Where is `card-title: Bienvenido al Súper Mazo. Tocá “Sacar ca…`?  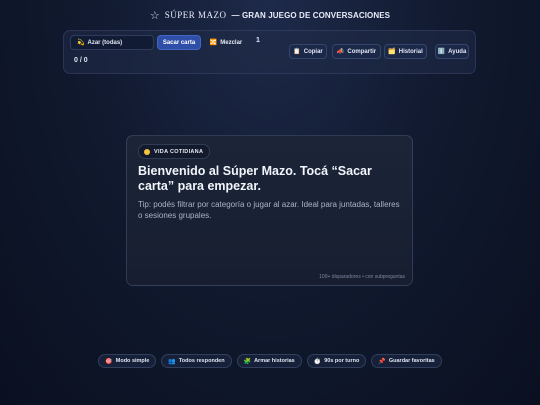
card-title: Bienvenido al Súper Mazo. Tocá “Sacar ca… is located at coordinates (255, 178).